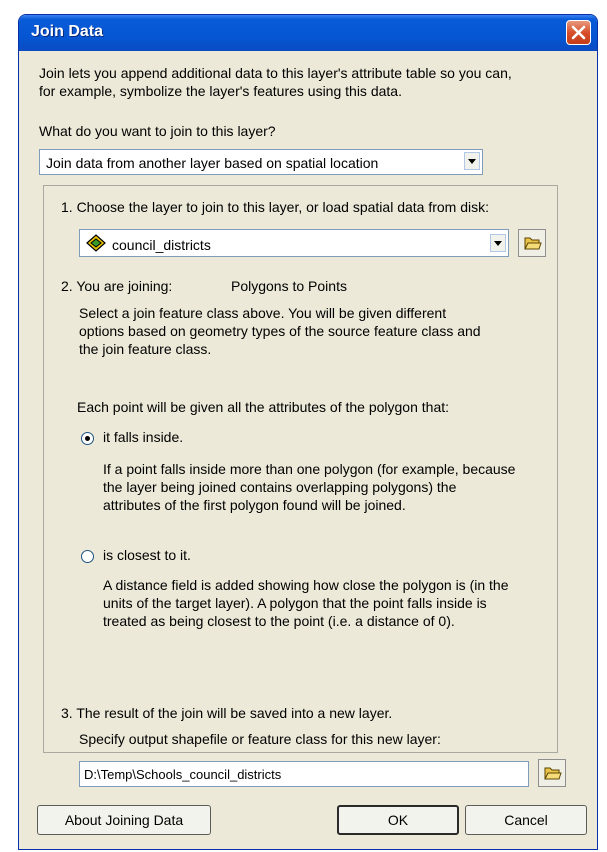  What do you see at coordinates (183, 774) in the screenshot?
I see `output-path-value: D:\Temp\Schools_council_districts` at bounding box center [183, 774].